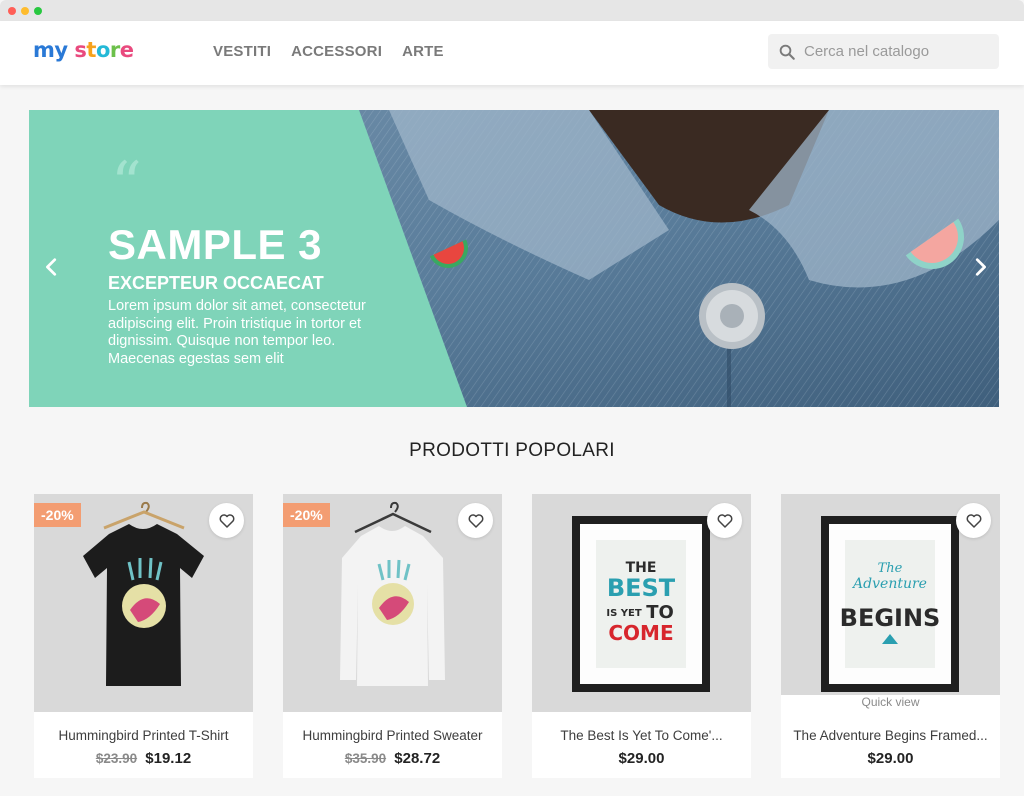  Describe the element at coordinates (126, 184) in the screenshot. I see `quote-mark: “` at that location.